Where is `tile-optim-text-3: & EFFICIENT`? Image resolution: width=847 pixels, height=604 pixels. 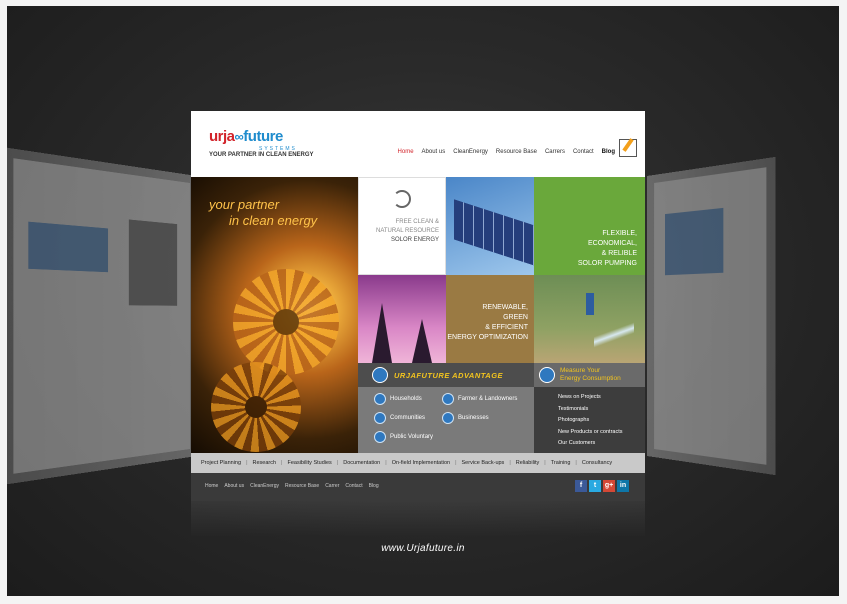 tile-optim-text-3: & EFFICIENT is located at coordinates (506, 327).